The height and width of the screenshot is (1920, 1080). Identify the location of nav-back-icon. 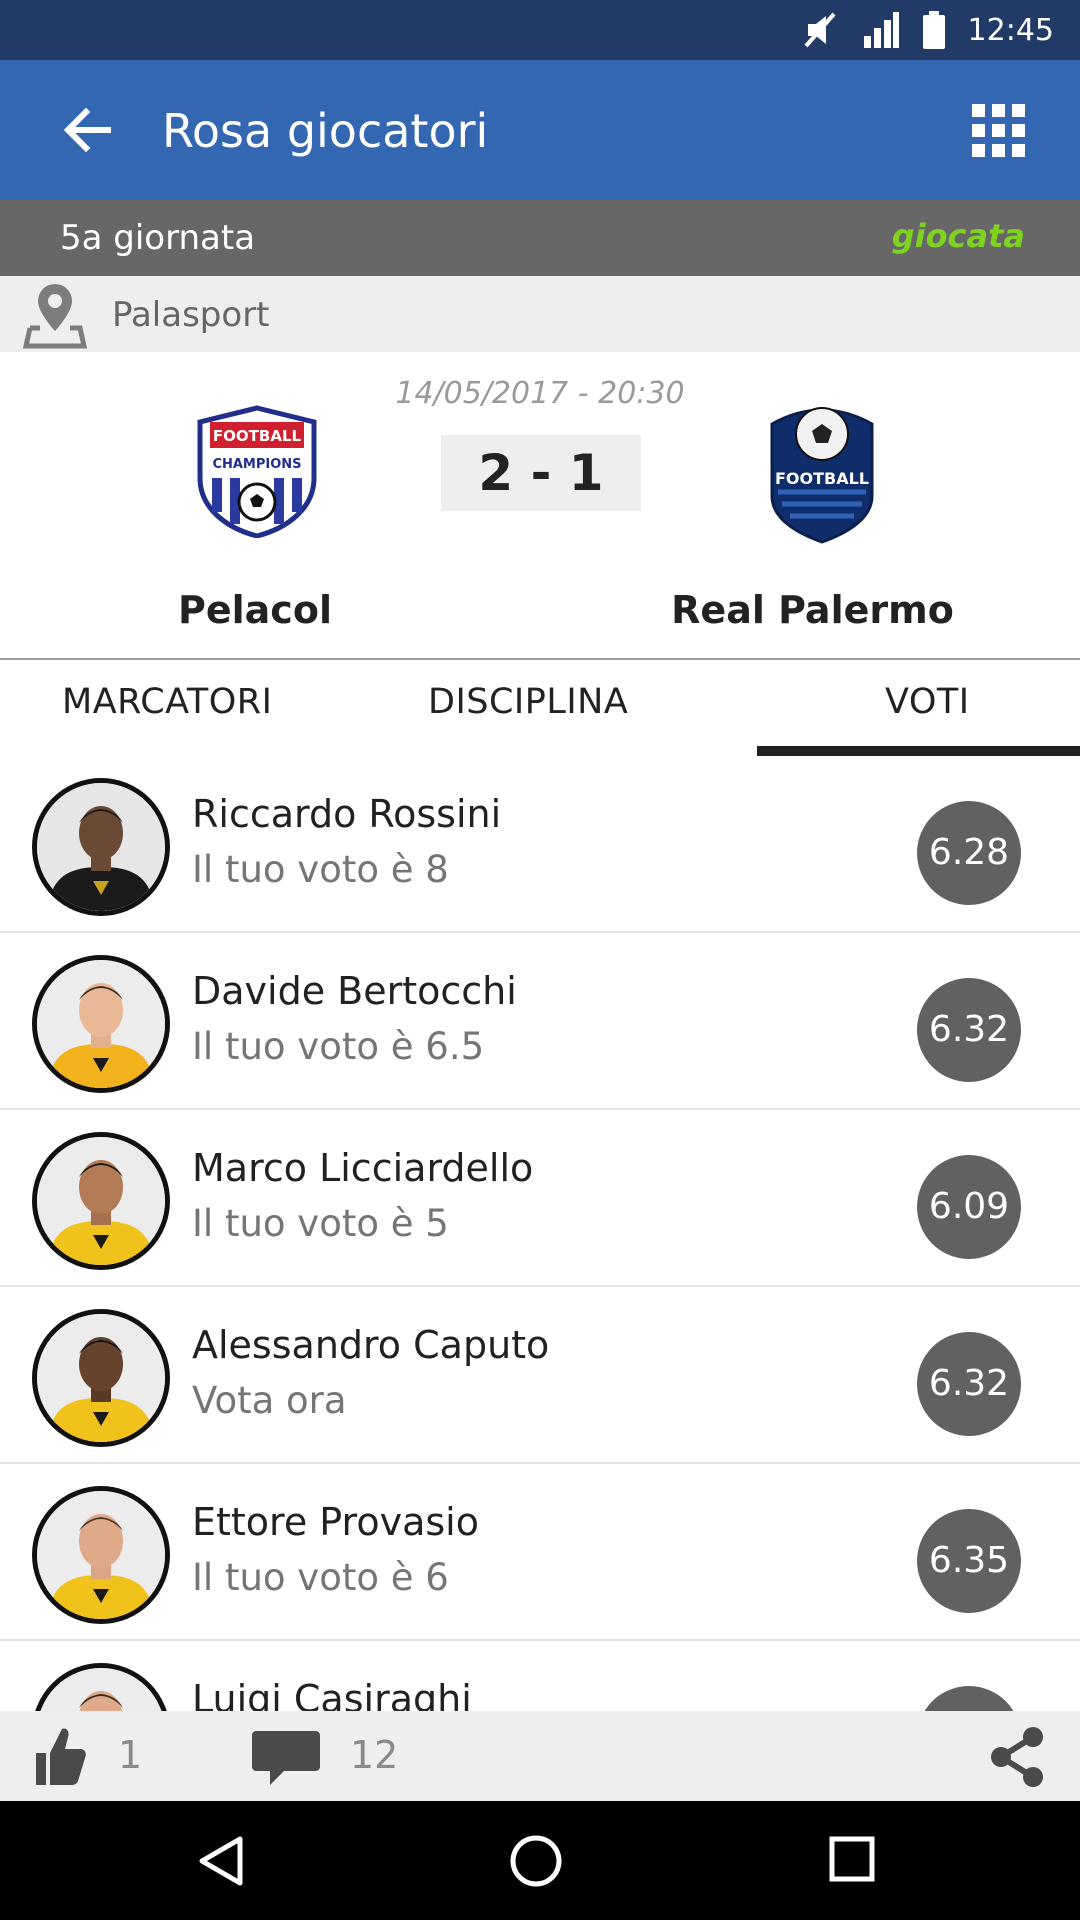
(222, 1861).